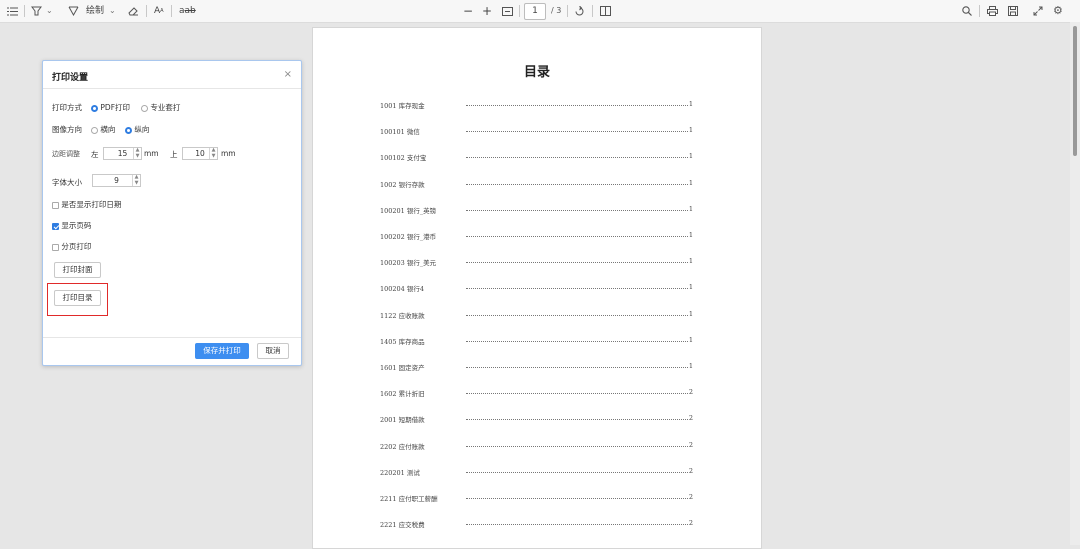 Image resolution: width=1080 pixels, height=549 pixels. What do you see at coordinates (536, 472) in the screenshot?
I see `toc-row: 220201 测试 2` at bounding box center [536, 472].